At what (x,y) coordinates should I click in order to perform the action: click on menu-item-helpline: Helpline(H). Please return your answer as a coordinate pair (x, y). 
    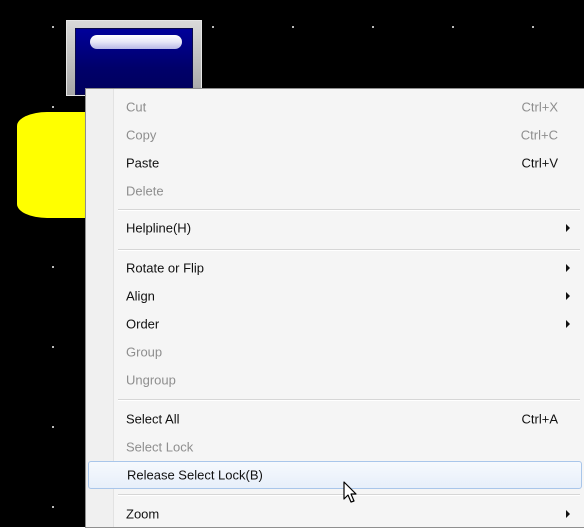
    Looking at the image, I should click on (335, 228).